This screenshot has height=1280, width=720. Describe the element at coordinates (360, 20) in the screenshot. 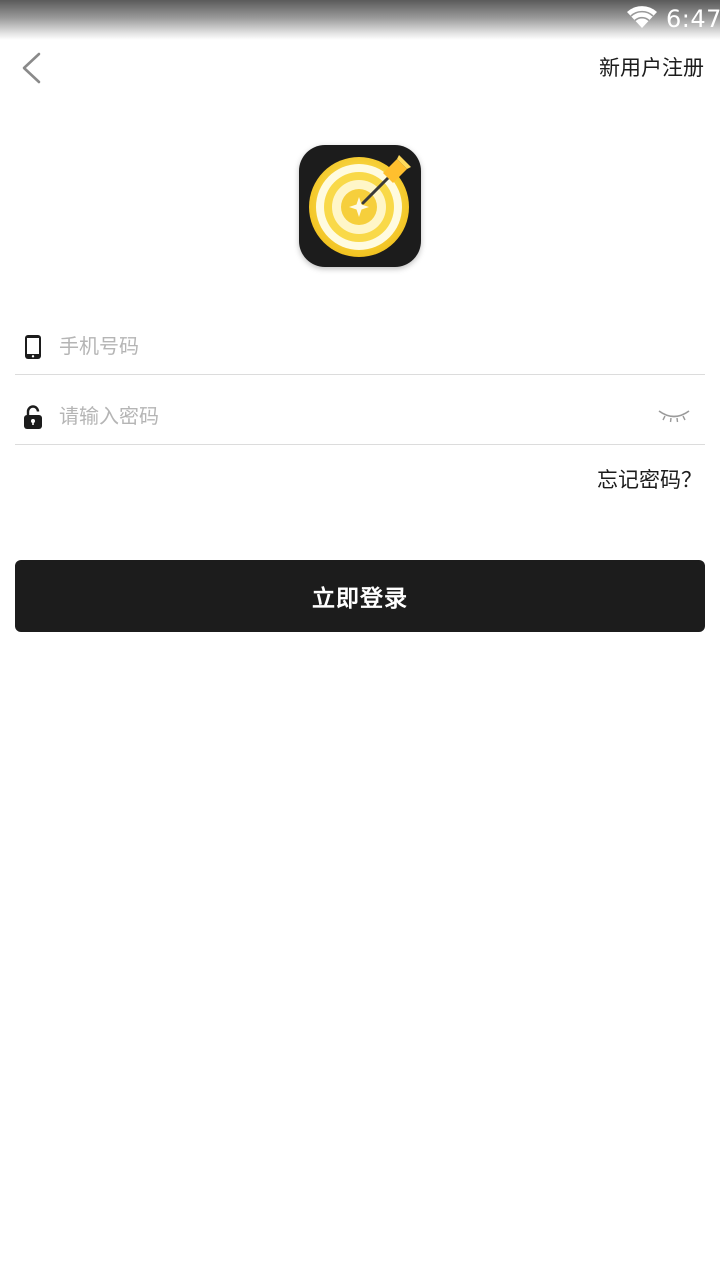

I see `status-bar: 6:47` at that location.